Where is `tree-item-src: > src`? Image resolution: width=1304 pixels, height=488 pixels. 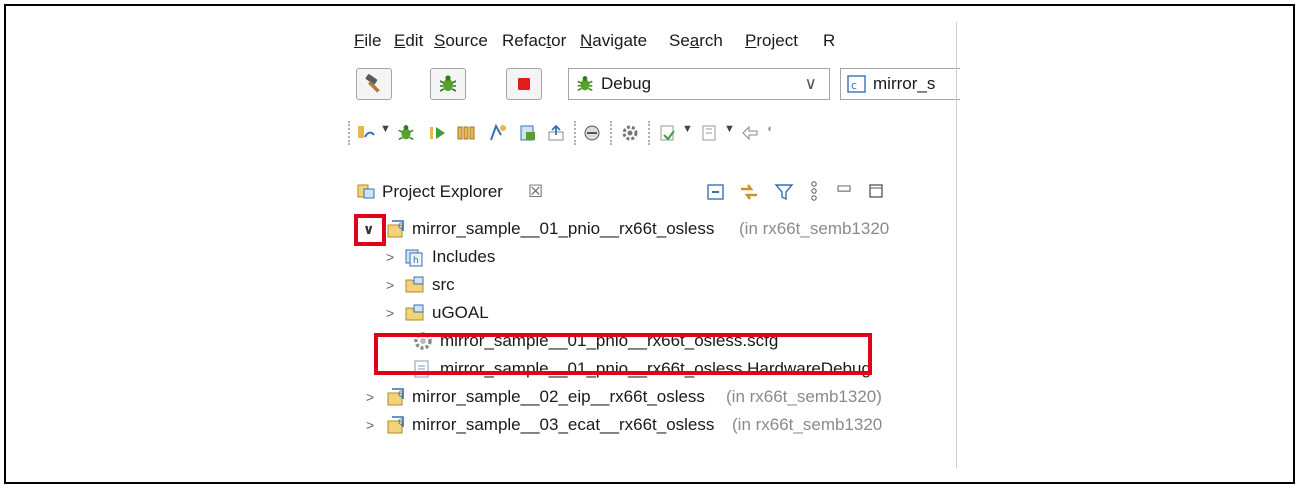
tree-item-src: > src is located at coordinates (653, 285).